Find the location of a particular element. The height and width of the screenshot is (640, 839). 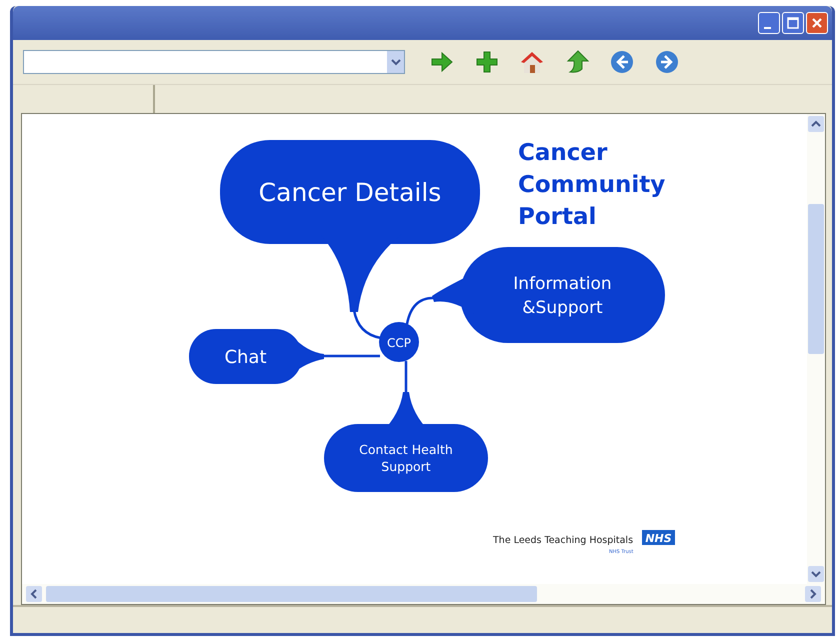

close-icon is located at coordinates (817, 23).